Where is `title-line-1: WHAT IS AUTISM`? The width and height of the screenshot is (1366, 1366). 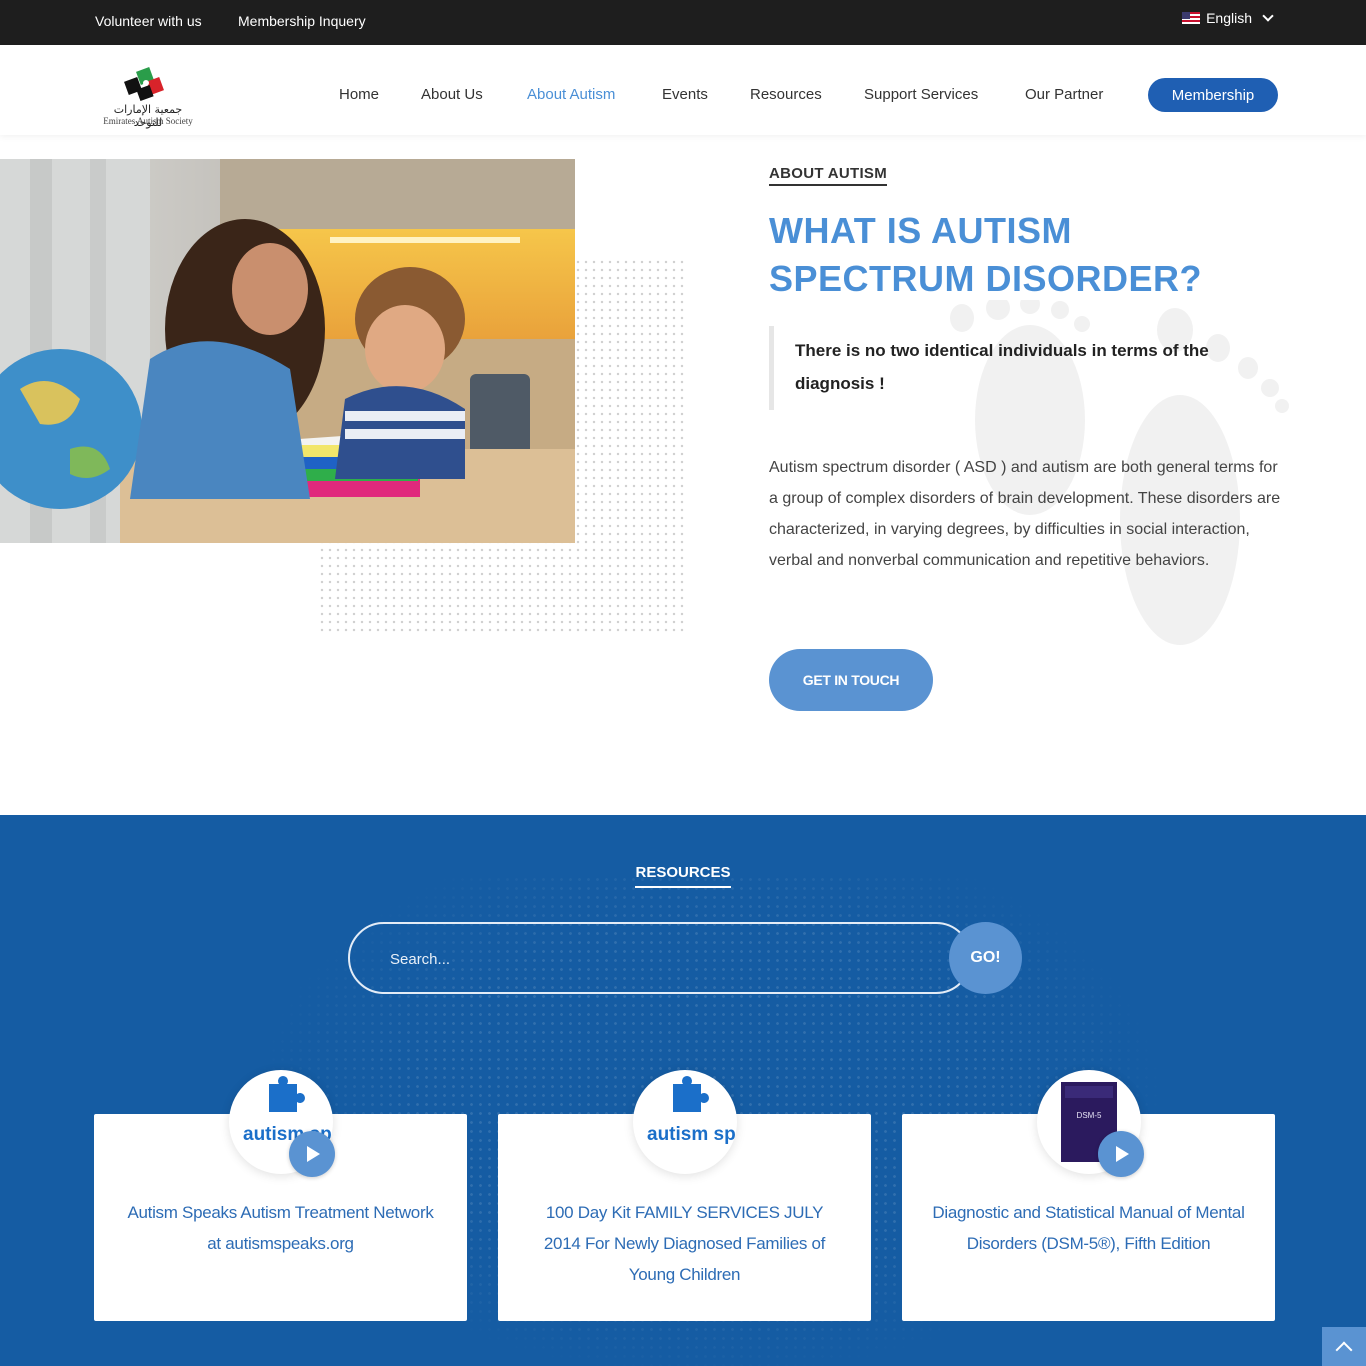 title-line-1: WHAT IS AUTISM is located at coordinates (920, 230).